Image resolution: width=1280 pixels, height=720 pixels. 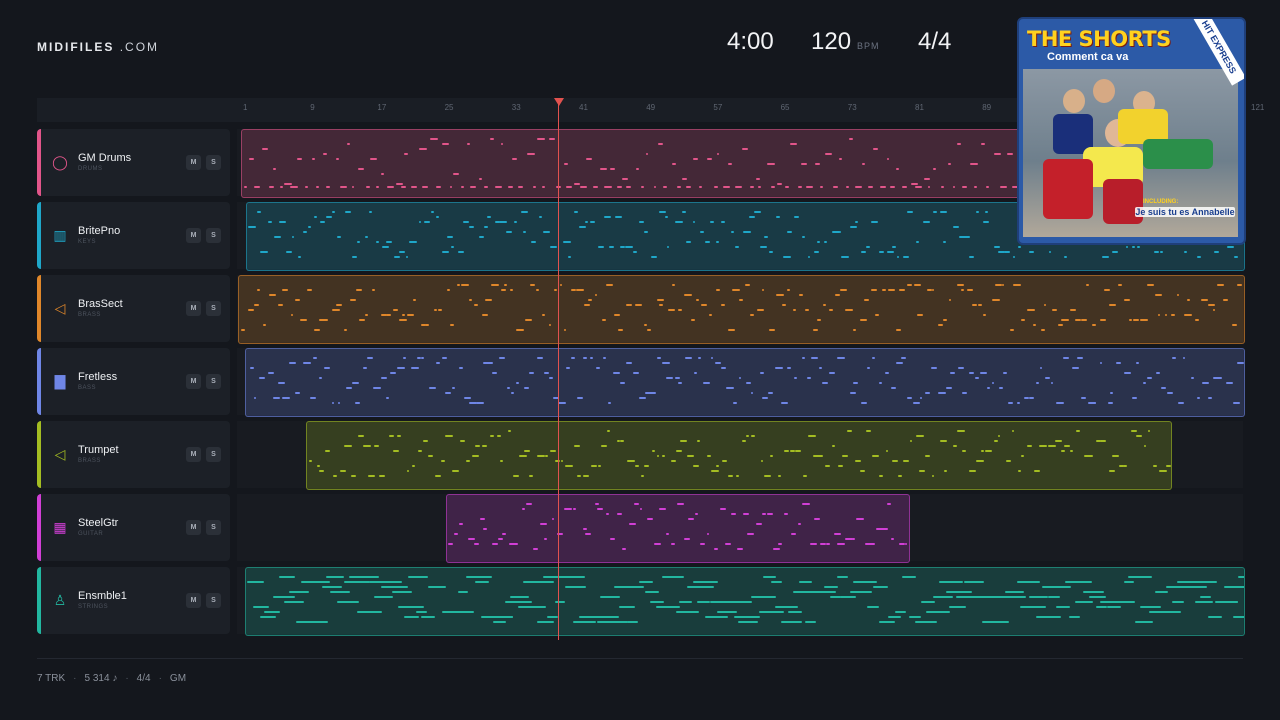 What do you see at coordinates (133, 600) in the screenshot?
I see `track-header: ♙ Ensmble1 STRINGS M S` at bounding box center [133, 600].